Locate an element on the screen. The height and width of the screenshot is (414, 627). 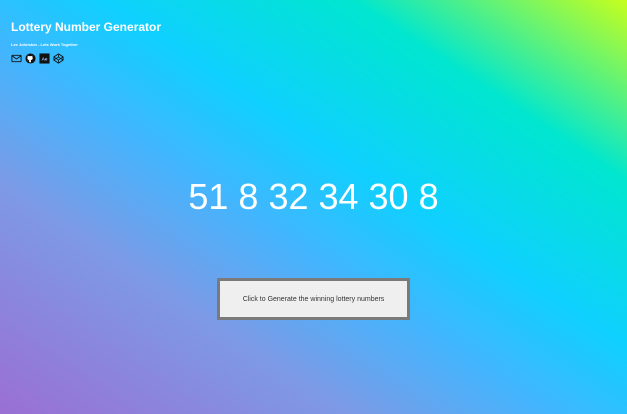
svg-text: Ae is located at coordinates (45, 58).